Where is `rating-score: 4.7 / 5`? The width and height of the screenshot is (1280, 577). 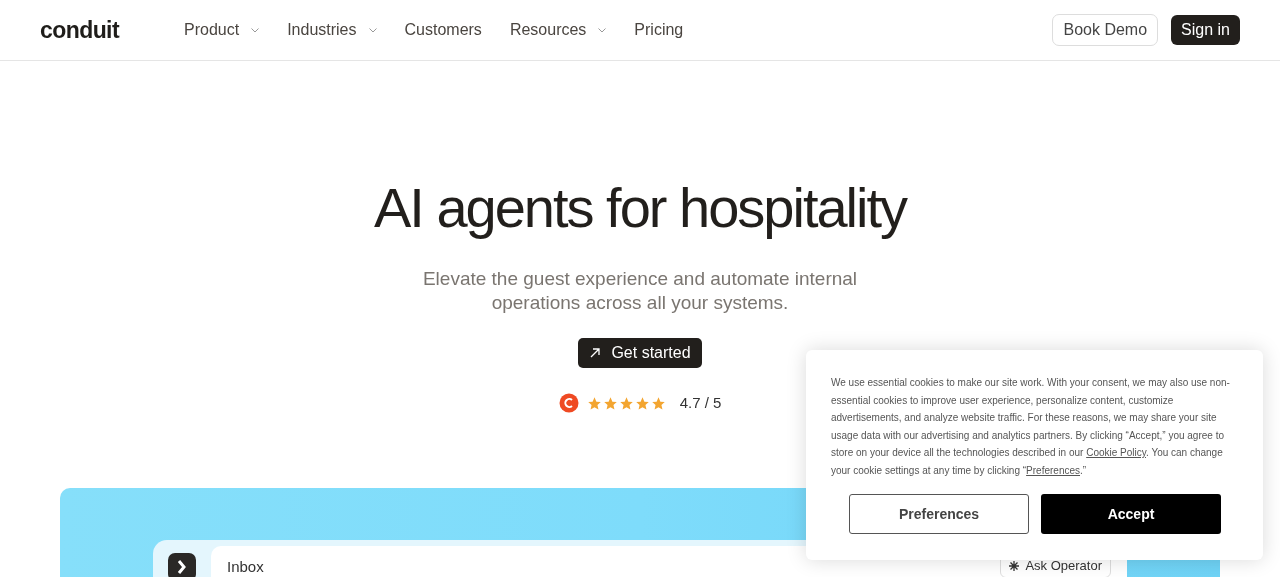 rating-score: 4.7 / 5 is located at coordinates (700, 403).